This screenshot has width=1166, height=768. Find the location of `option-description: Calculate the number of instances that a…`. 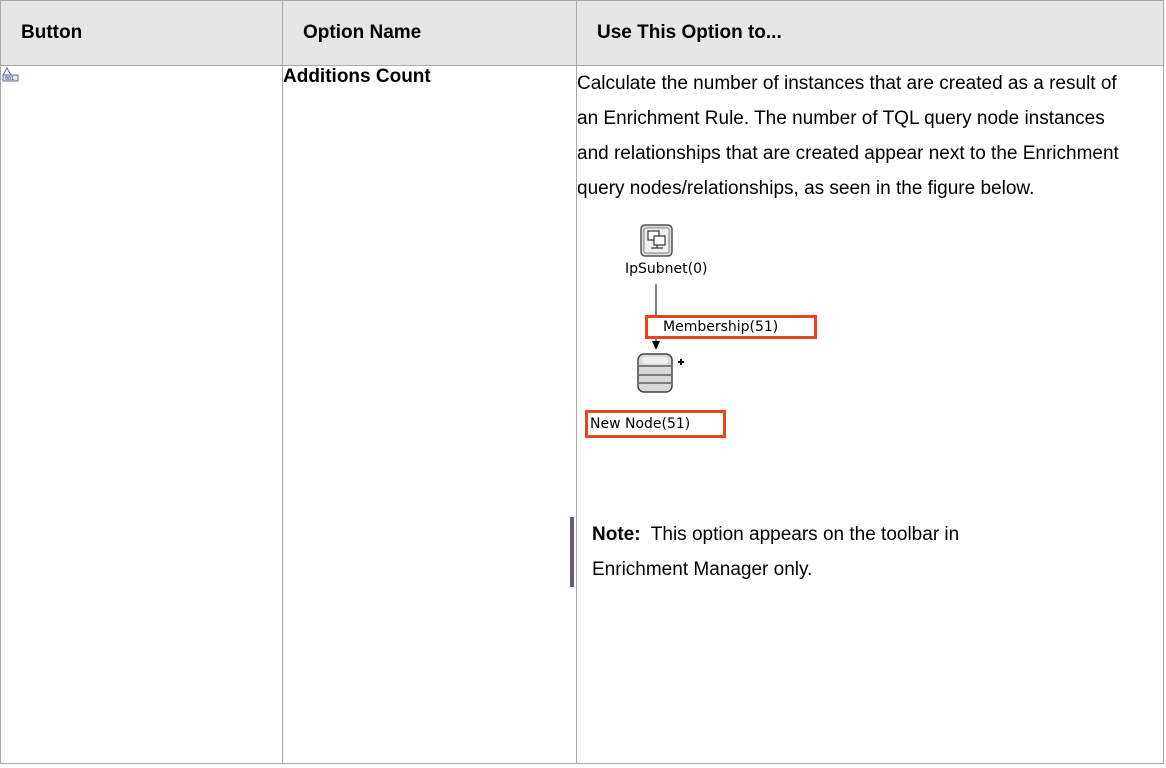

option-description: Calculate the number of instances that a… is located at coordinates (848, 136).